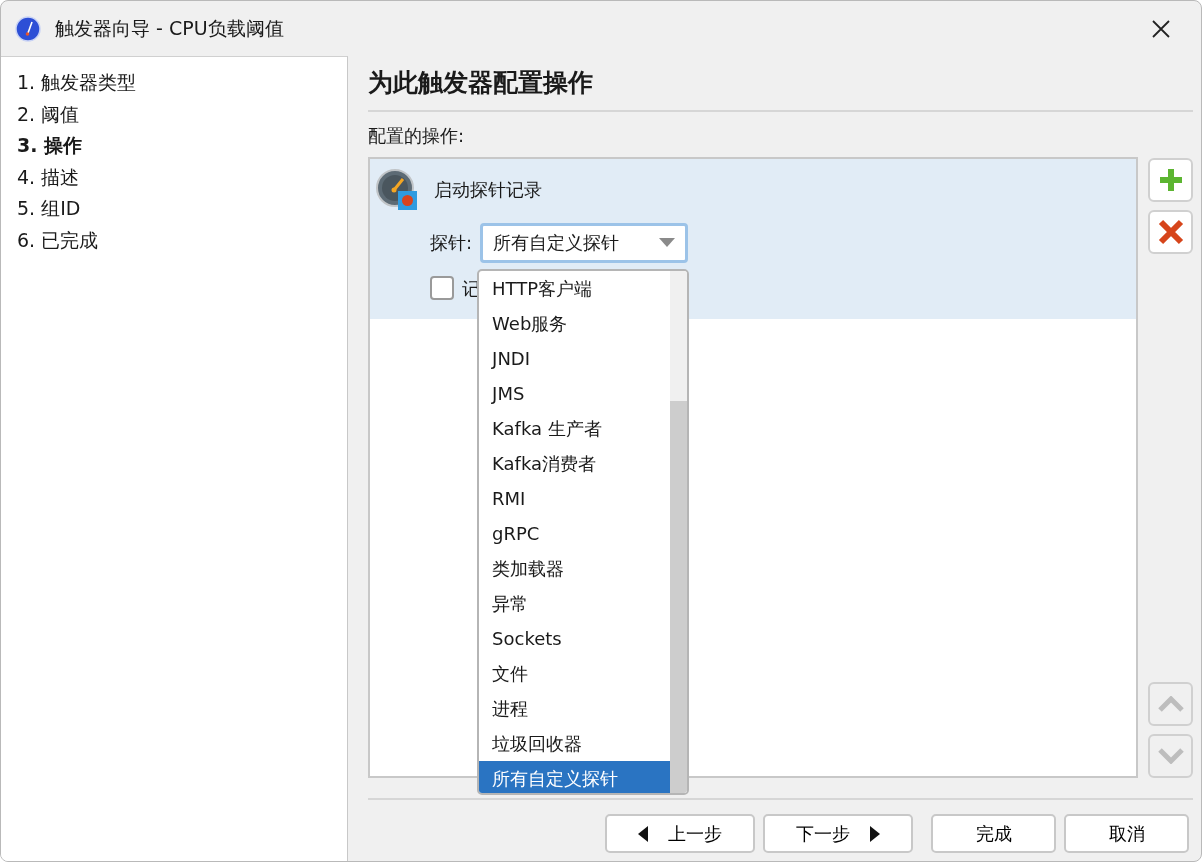  What do you see at coordinates (397, 189) in the screenshot?
I see `gauge-record-icon` at bounding box center [397, 189].